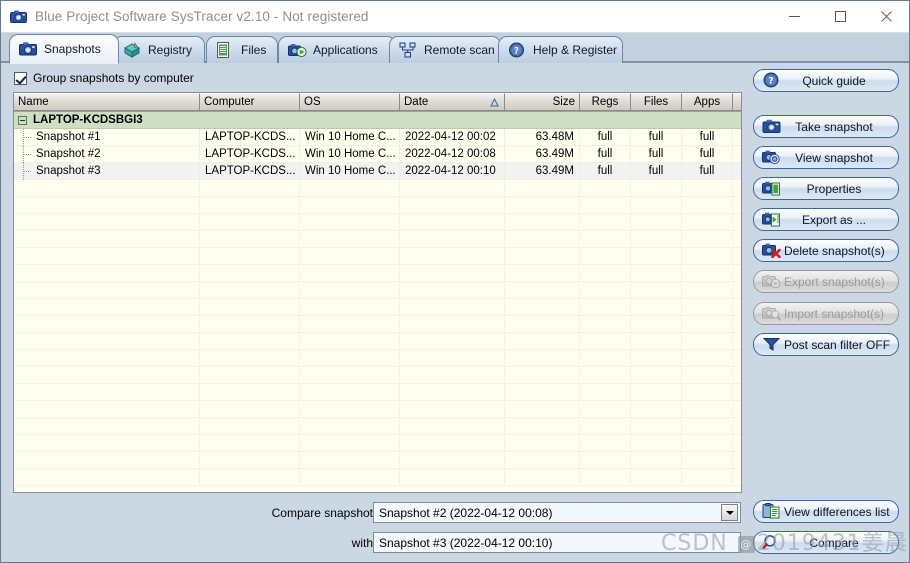 Image resolution: width=910 pixels, height=563 pixels. Describe the element at coordinates (452, 102) in the screenshot. I see `column-header-date: Date` at that location.